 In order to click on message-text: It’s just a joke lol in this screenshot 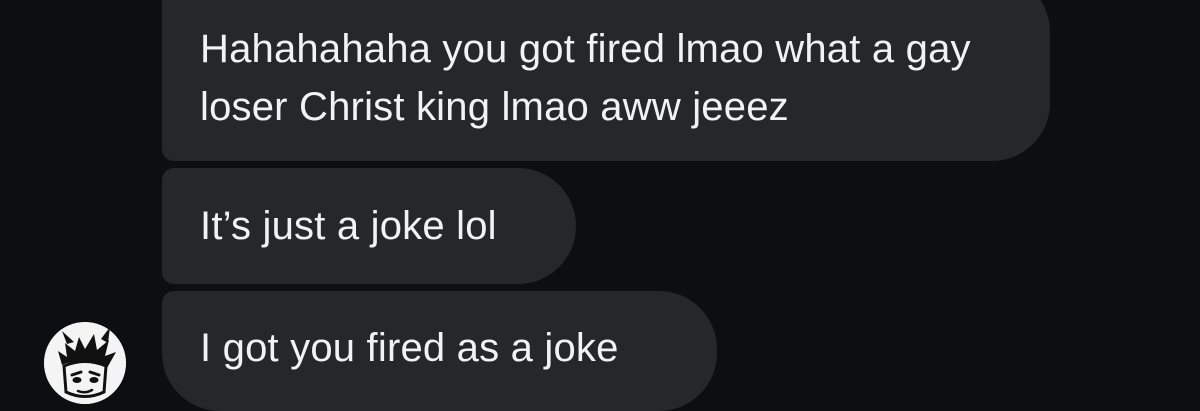, I will do `click(348, 226)`.